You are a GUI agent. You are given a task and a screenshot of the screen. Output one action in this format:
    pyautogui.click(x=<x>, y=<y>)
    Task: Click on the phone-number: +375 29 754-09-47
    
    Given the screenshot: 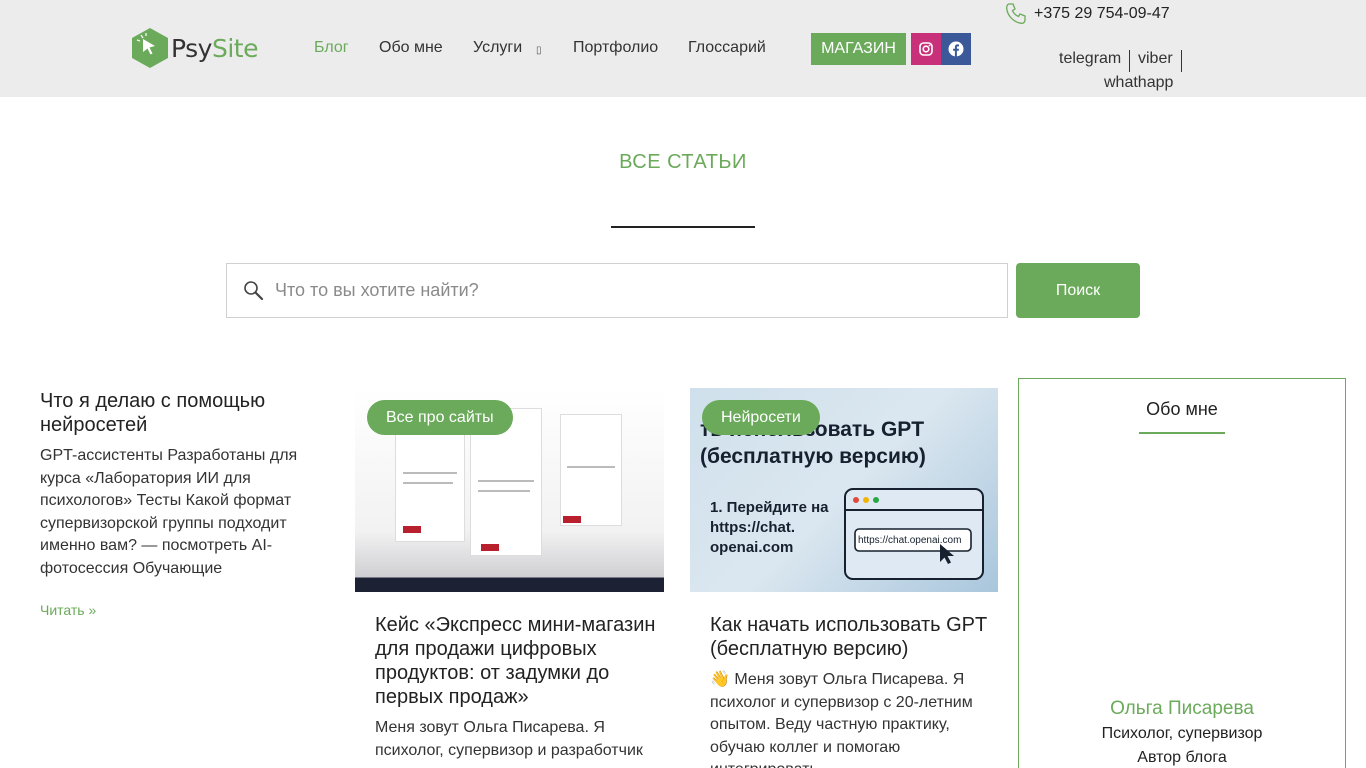 What is the action you would take?
    pyautogui.click(x=1102, y=13)
    